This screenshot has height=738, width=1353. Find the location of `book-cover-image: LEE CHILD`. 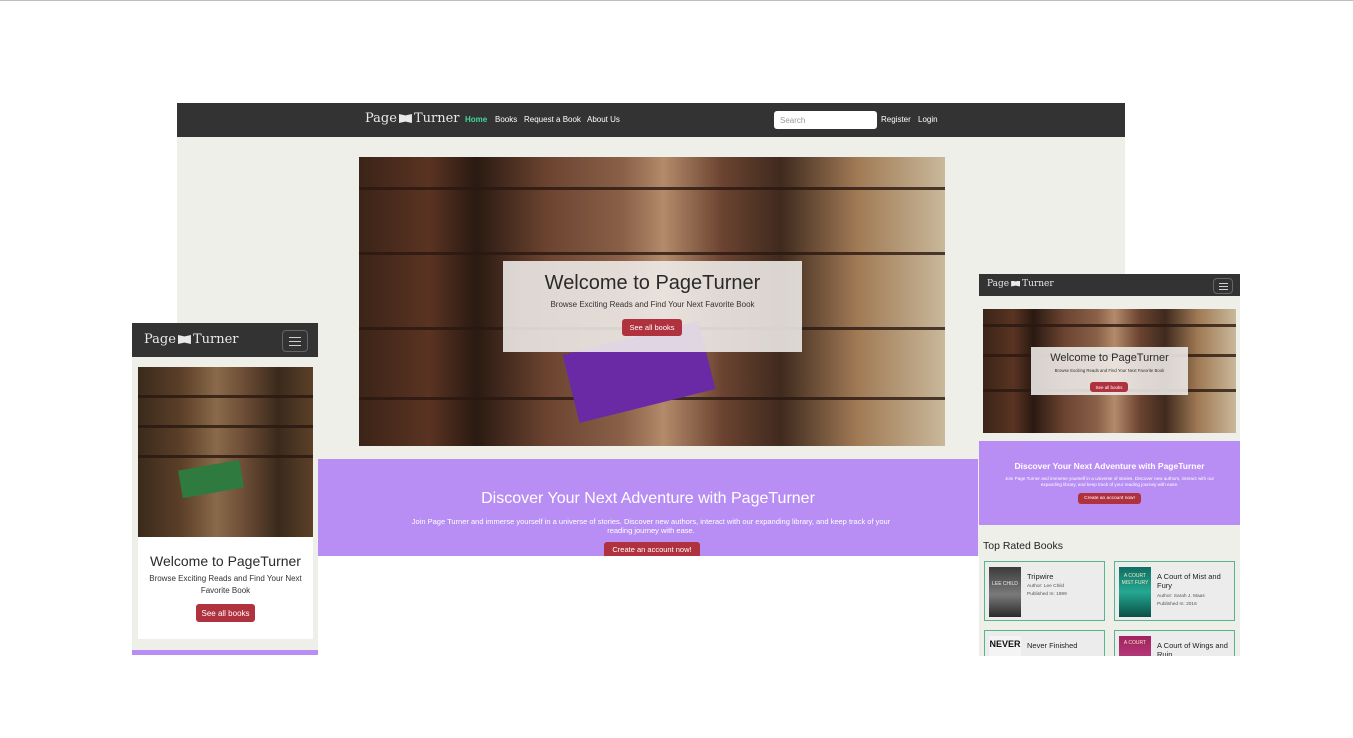

book-cover-image: LEE CHILD is located at coordinates (1005, 592).